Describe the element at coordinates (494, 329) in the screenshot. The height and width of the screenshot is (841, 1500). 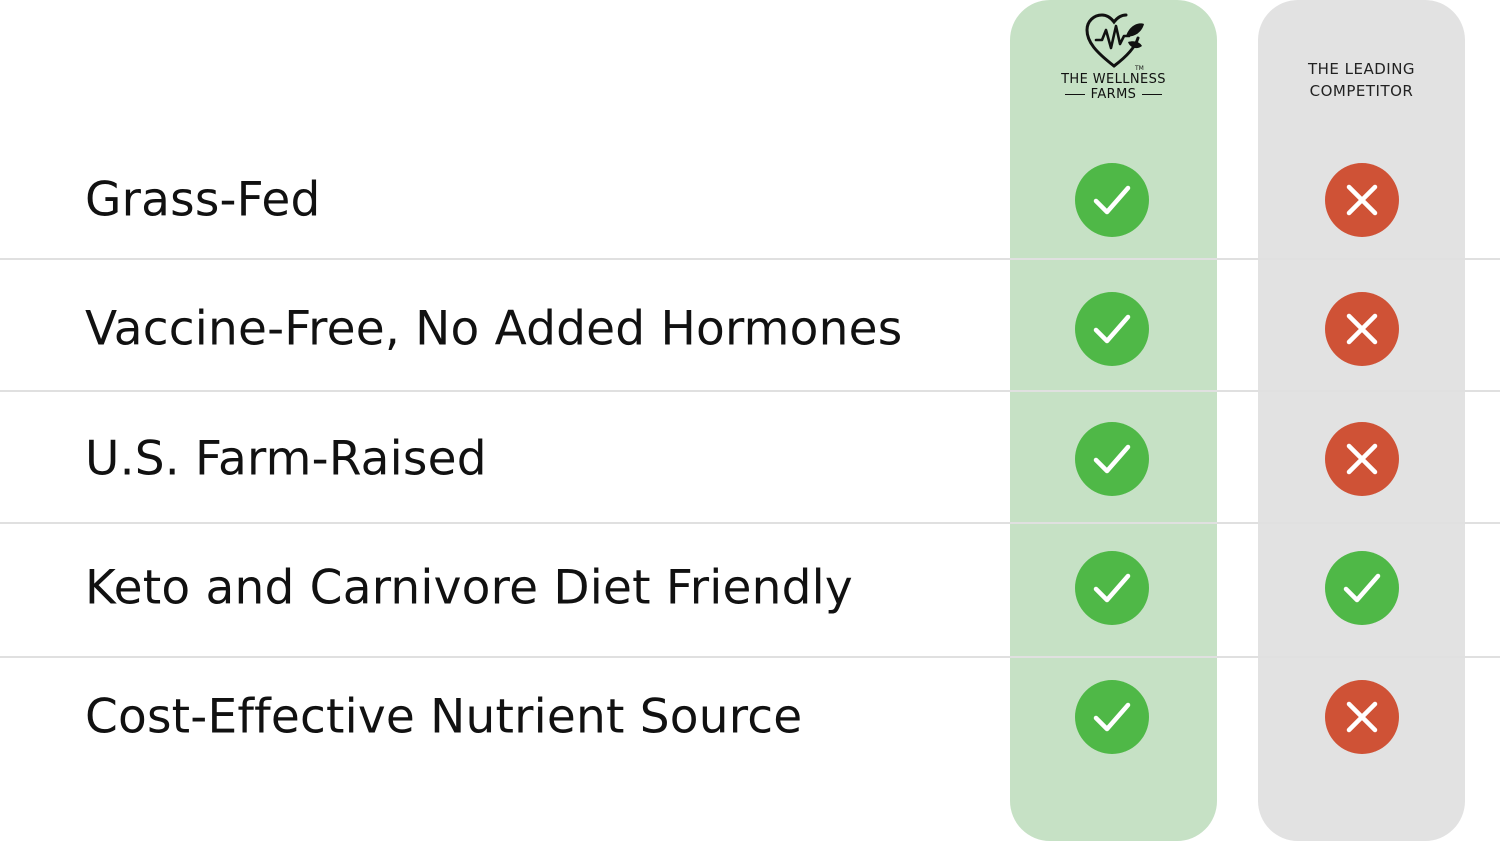
I see `feature-label: Vaccine-Free, No Added Hormones` at that location.